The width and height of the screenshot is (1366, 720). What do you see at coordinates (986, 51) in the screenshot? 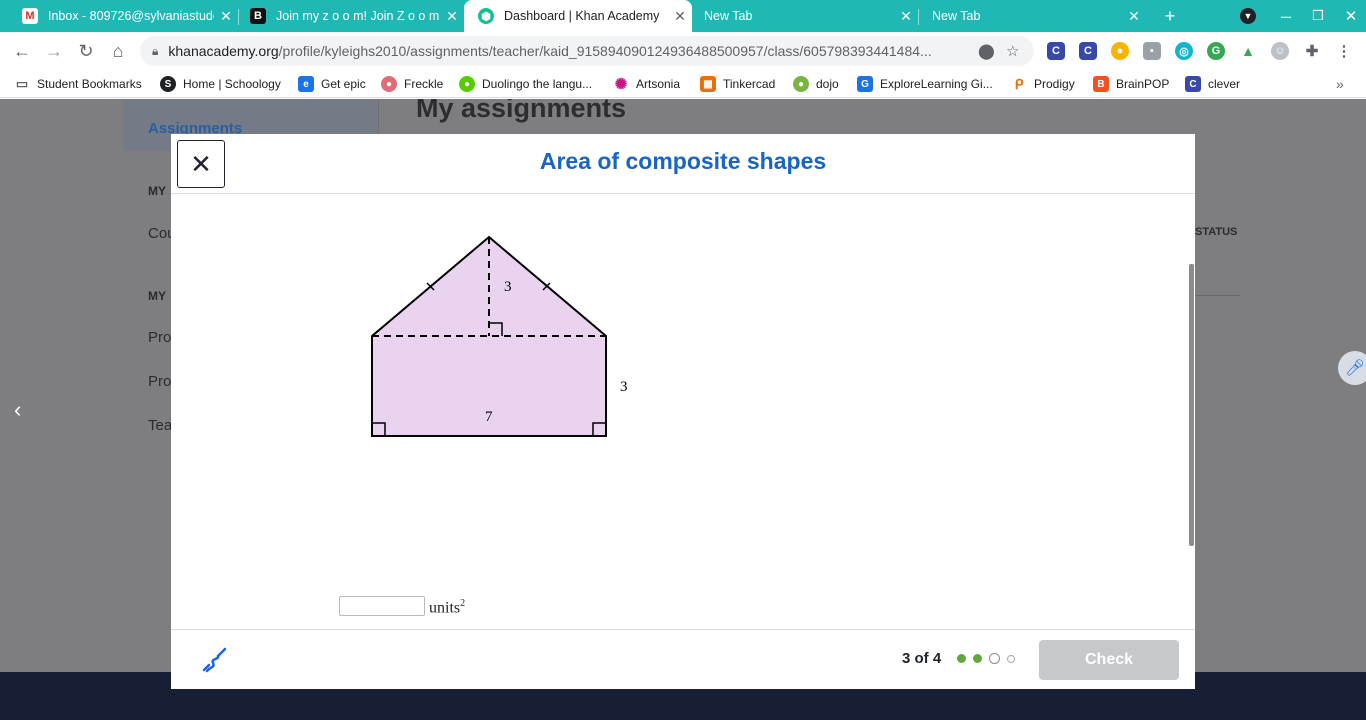
I see `location-icon: ⬤` at bounding box center [986, 51].